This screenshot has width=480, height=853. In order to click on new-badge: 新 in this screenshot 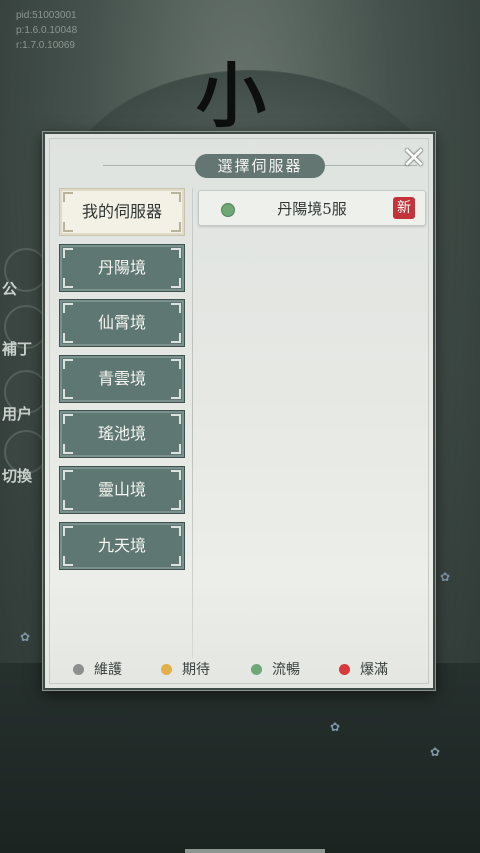, I will do `click(404, 208)`.